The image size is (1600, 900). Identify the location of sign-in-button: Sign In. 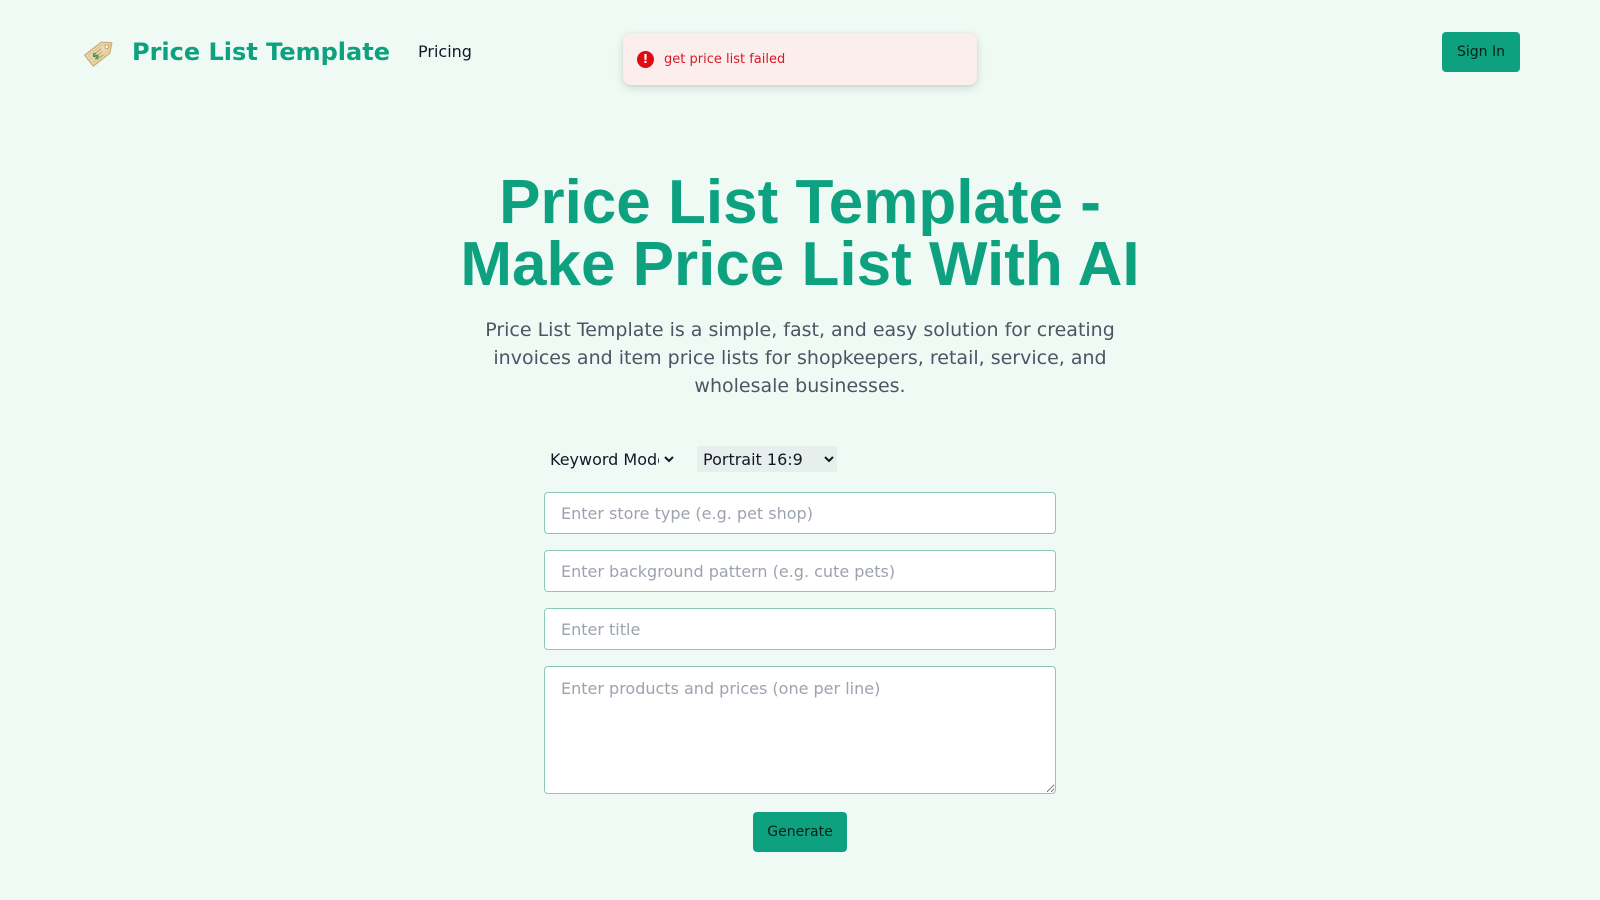
(1481, 52).